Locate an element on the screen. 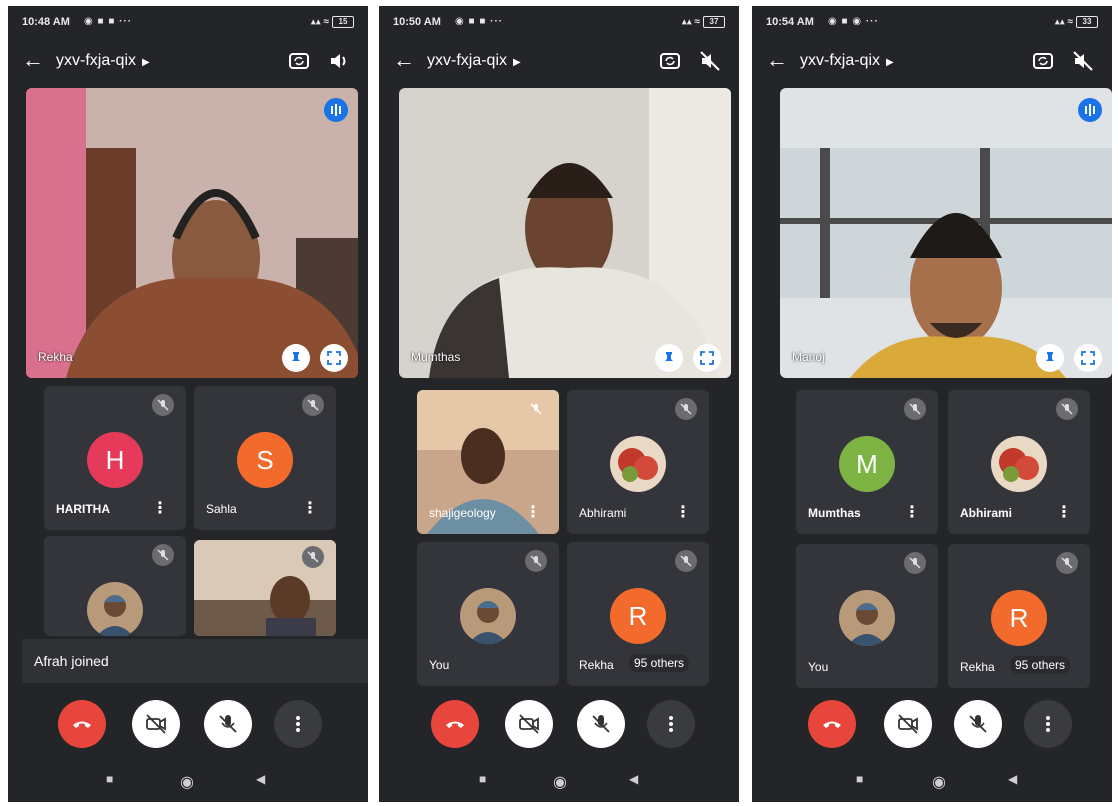 Image resolution: width=1118 pixels, height=806 pixels. main-video-tile: Mumthas is located at coordinates (565, 233).